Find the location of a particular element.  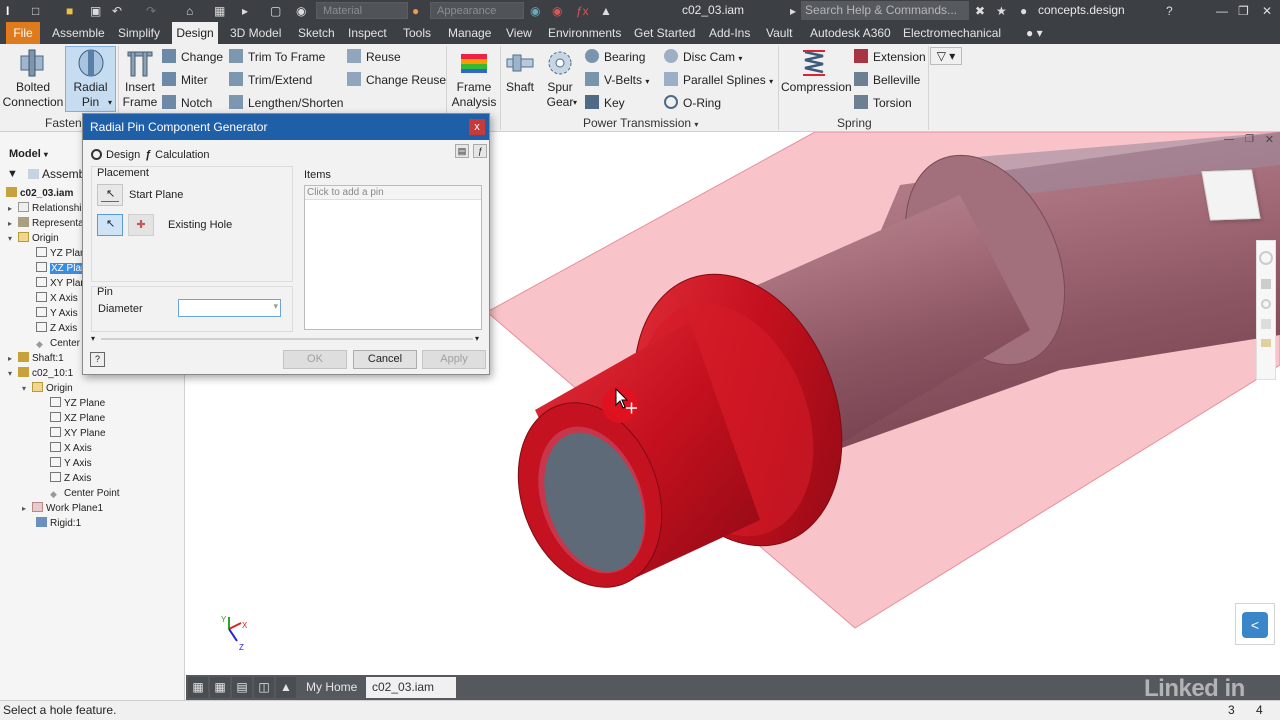

frame-analysis-button: Frame Analysis is located at coordinates (474, 79).